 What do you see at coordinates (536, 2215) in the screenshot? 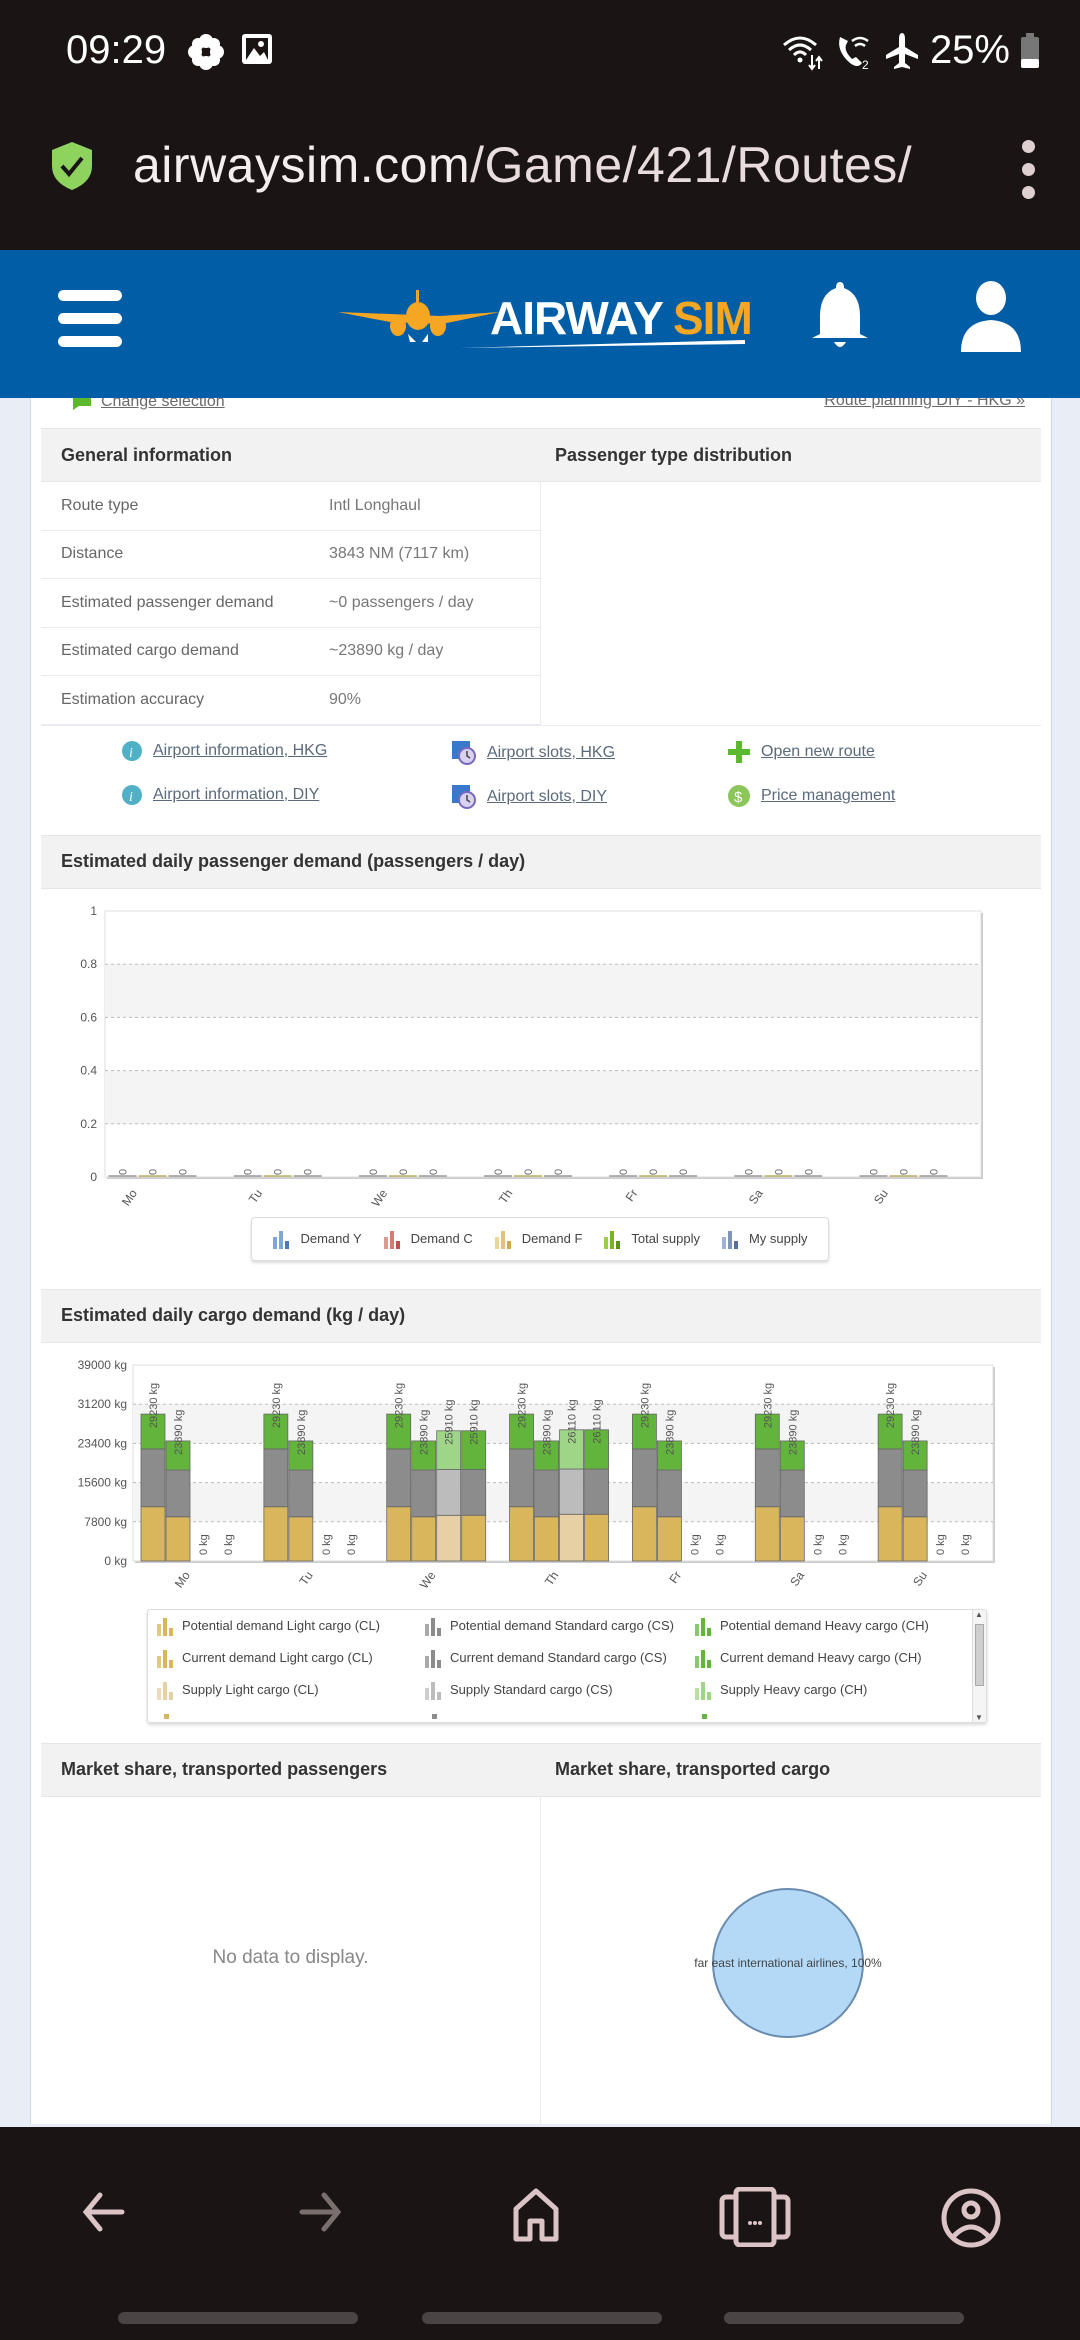
I see `home-icon` at bounding box center [536, 2215].